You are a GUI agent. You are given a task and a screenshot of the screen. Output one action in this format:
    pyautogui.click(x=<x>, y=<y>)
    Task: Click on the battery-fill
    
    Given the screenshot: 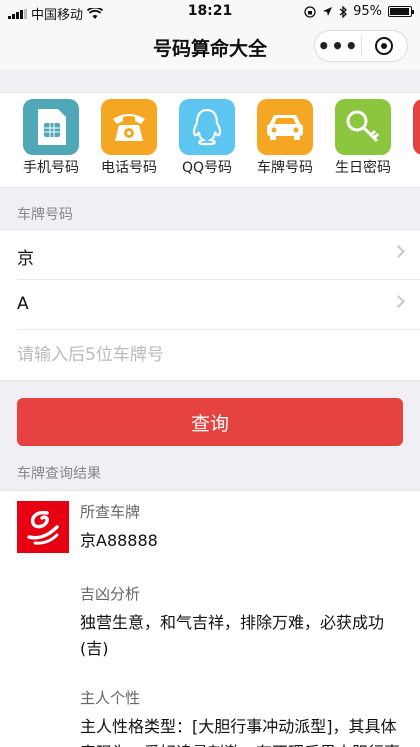 What is the action you would take?
    pyautogui.click(x=399, y=11)
    